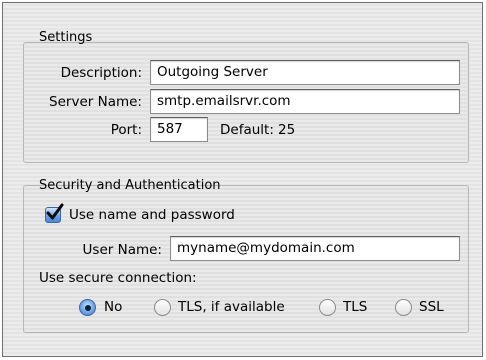 This screenshot has height=360, width=486. Describe the element at coordinates (247, 130) in the screenshot. I see `default-port-label: Default:` at that location.